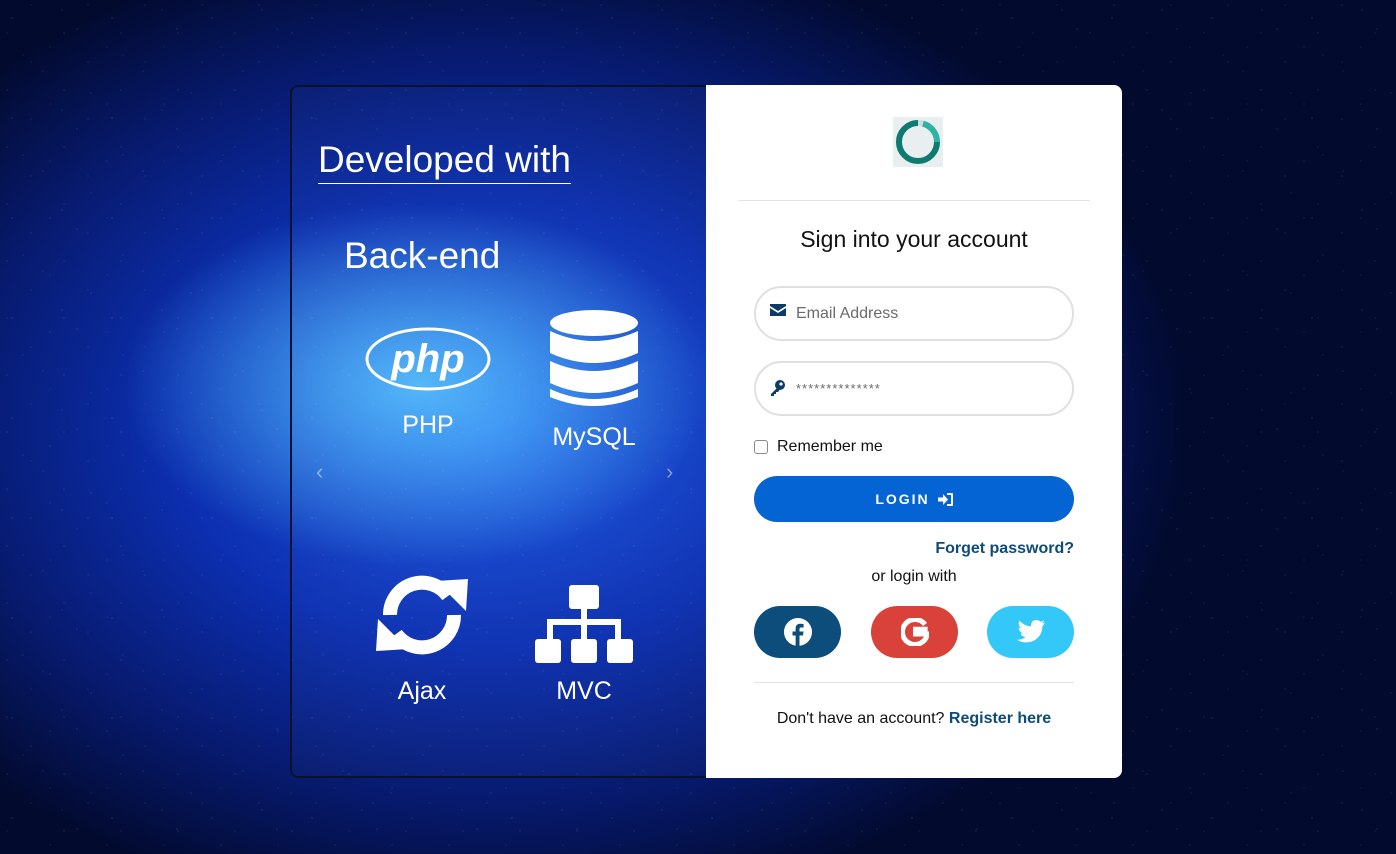  I want to click on password-field, so click(914, 388).